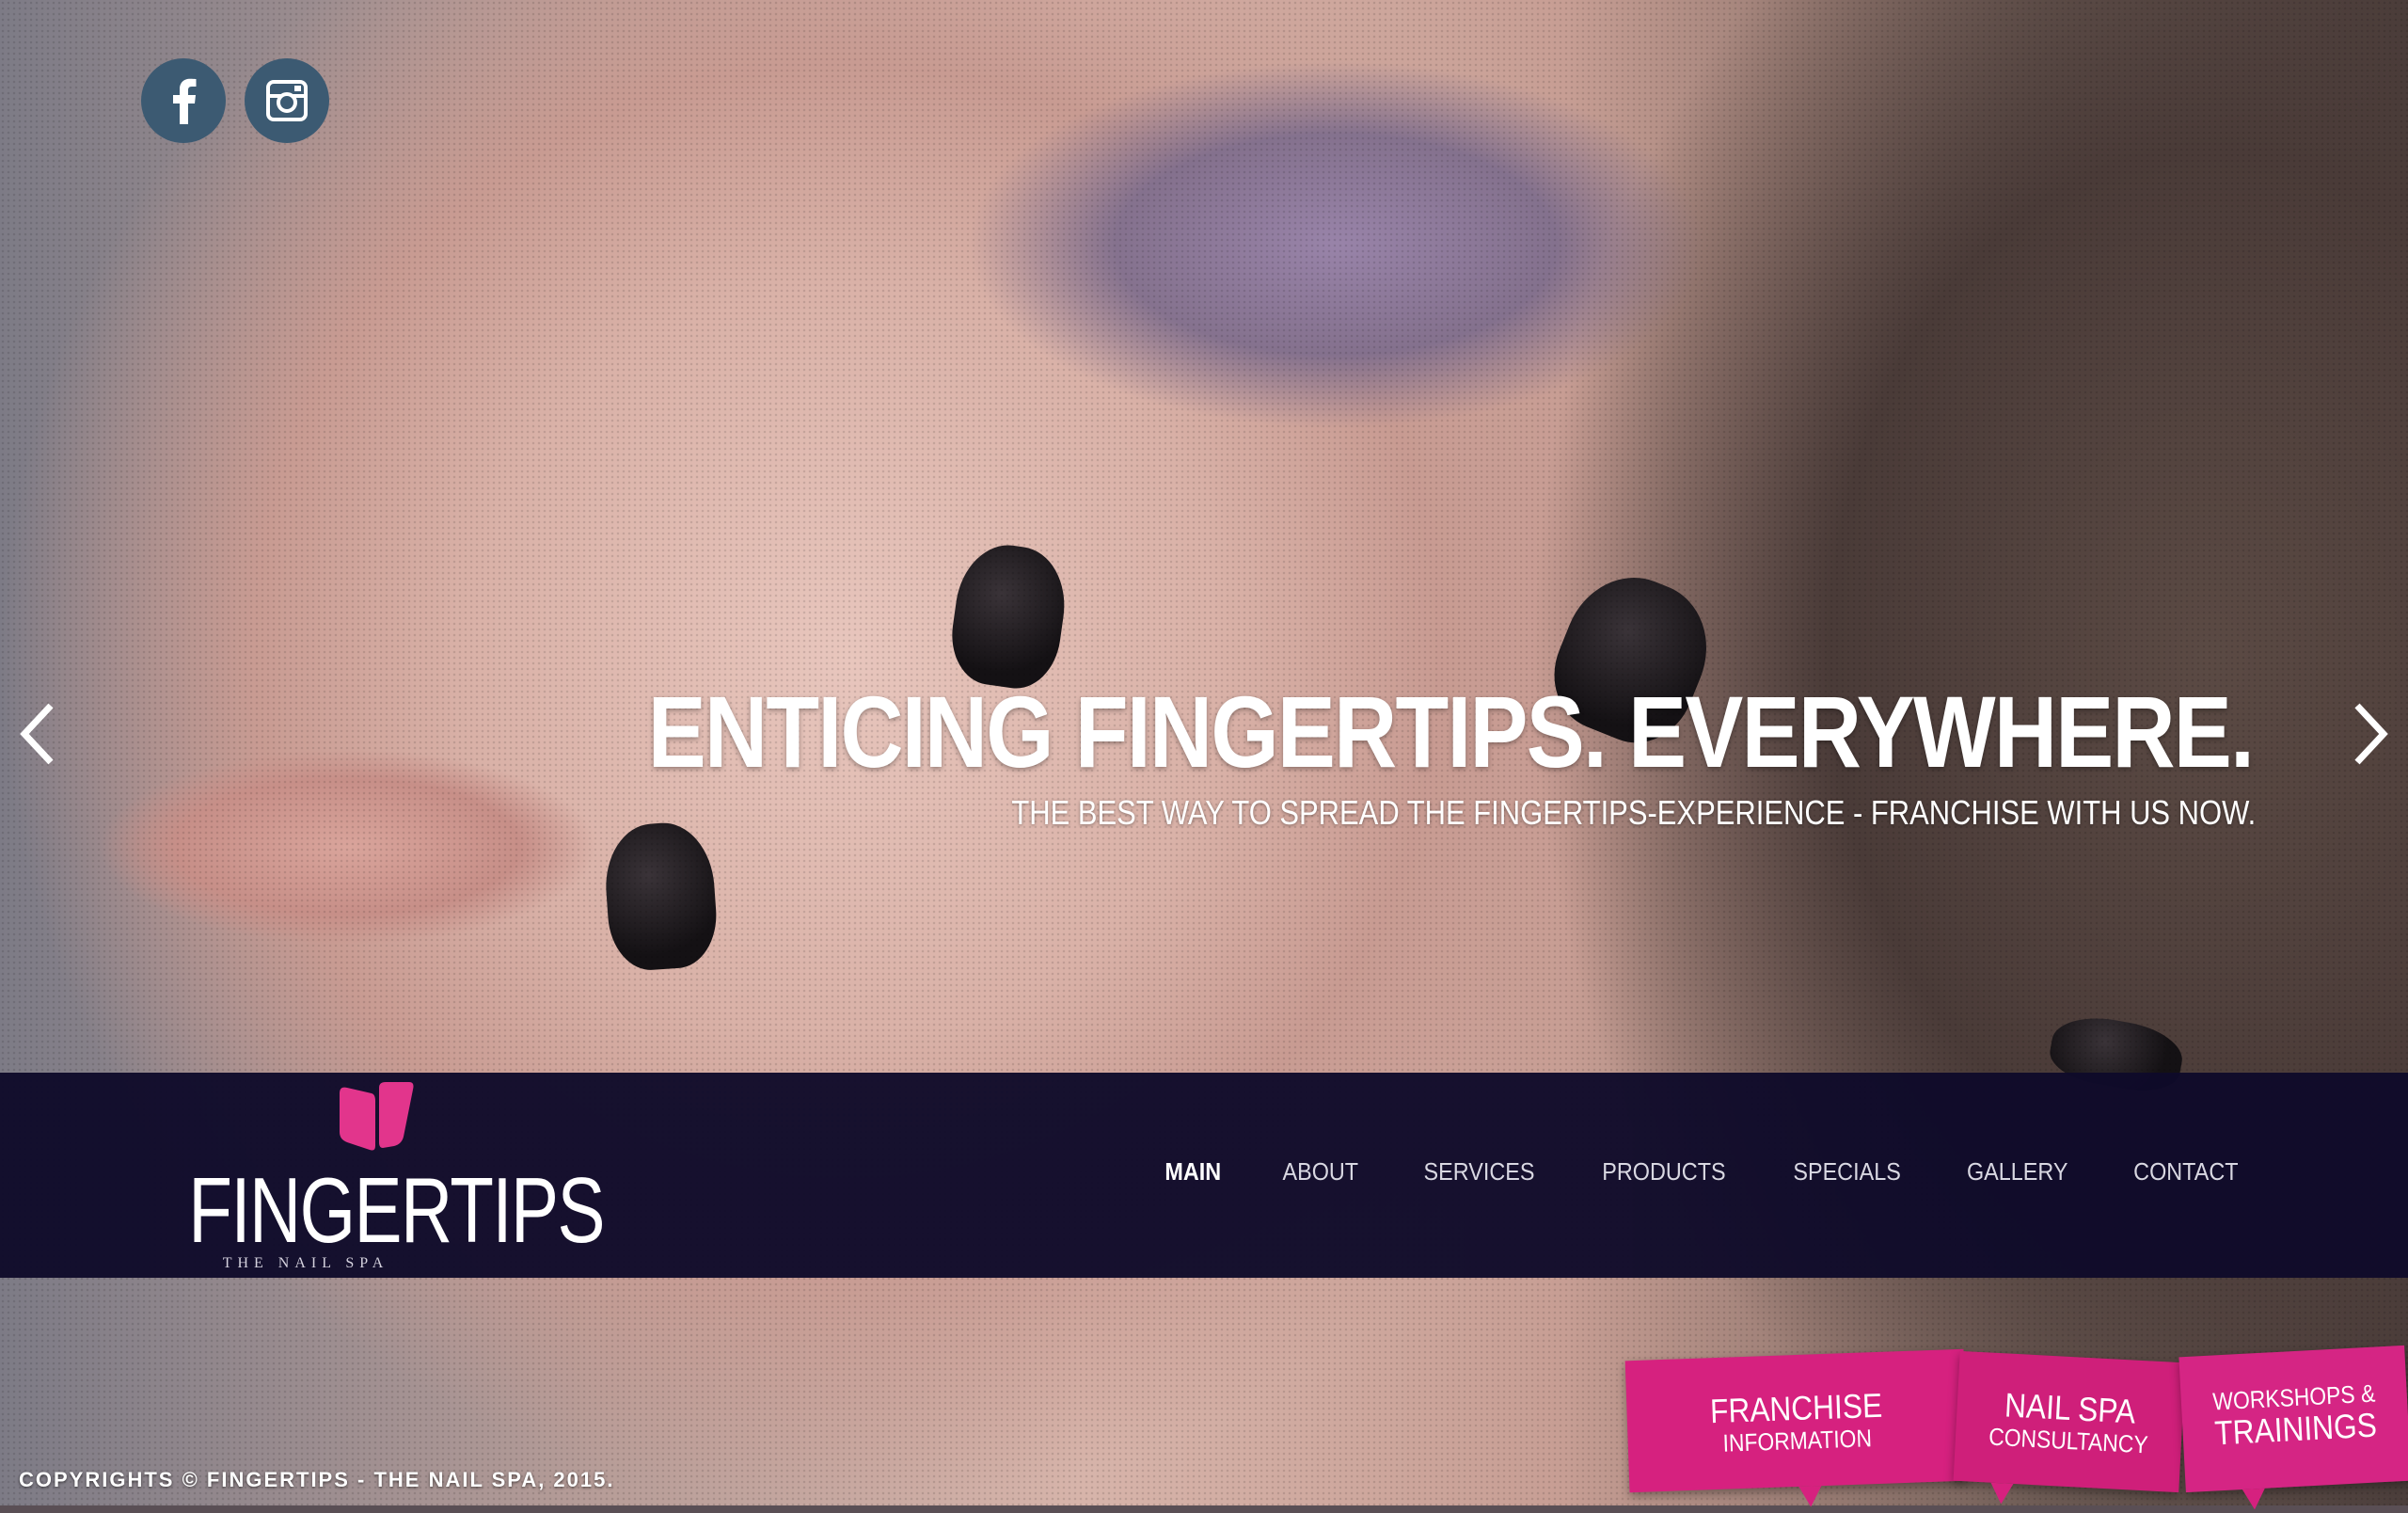 The image size is (2408, 1513). I want to click on nav-item-about: ABOUT, so click(1321, 1172).